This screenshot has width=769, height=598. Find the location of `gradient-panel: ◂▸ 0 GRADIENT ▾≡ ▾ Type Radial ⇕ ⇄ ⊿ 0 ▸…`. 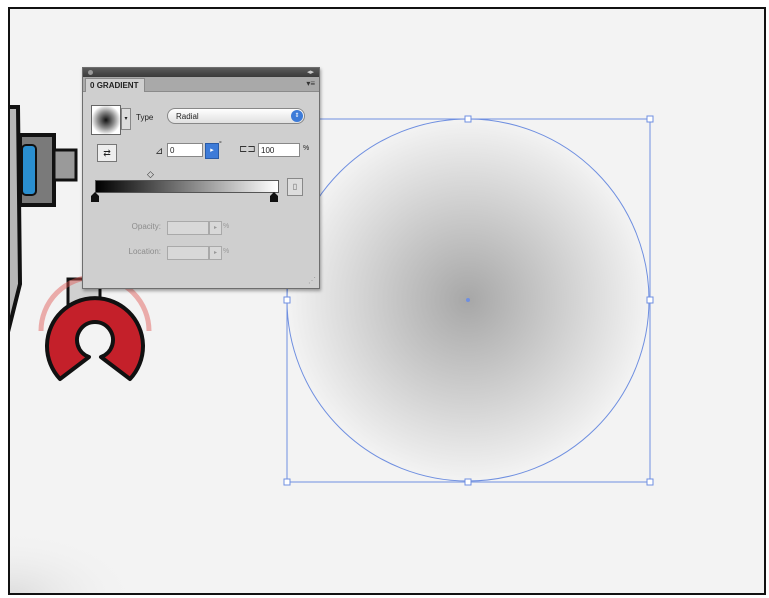

gradient-panel: ◂▸ 0 GRADIENT ▾≡ ▾ Type Radial ⇕ ⇄ ⊿ 0 ▸… is located at coordinates (201, 178).